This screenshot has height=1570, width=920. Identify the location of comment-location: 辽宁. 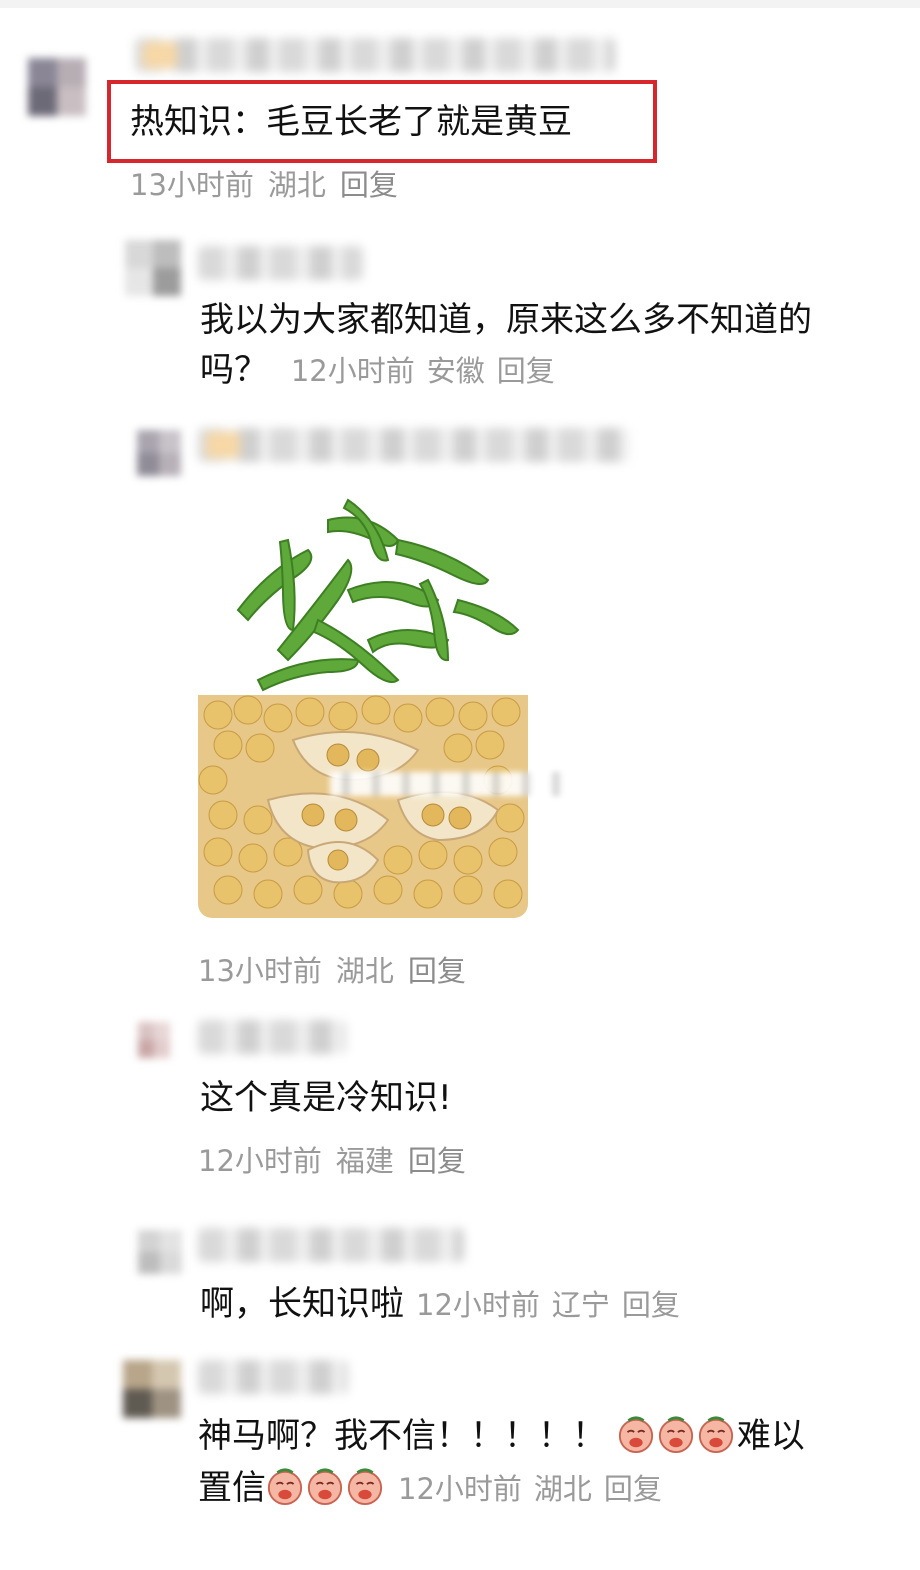
(580, 1305).